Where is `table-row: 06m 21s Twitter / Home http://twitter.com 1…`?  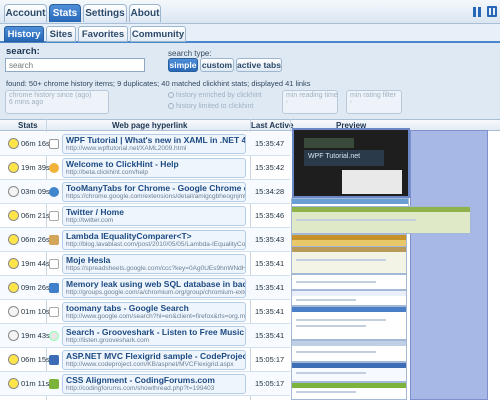
table-row: 06m 21s Twitter / Home http://twitter.com 1… is located at coordinates (145, 216).